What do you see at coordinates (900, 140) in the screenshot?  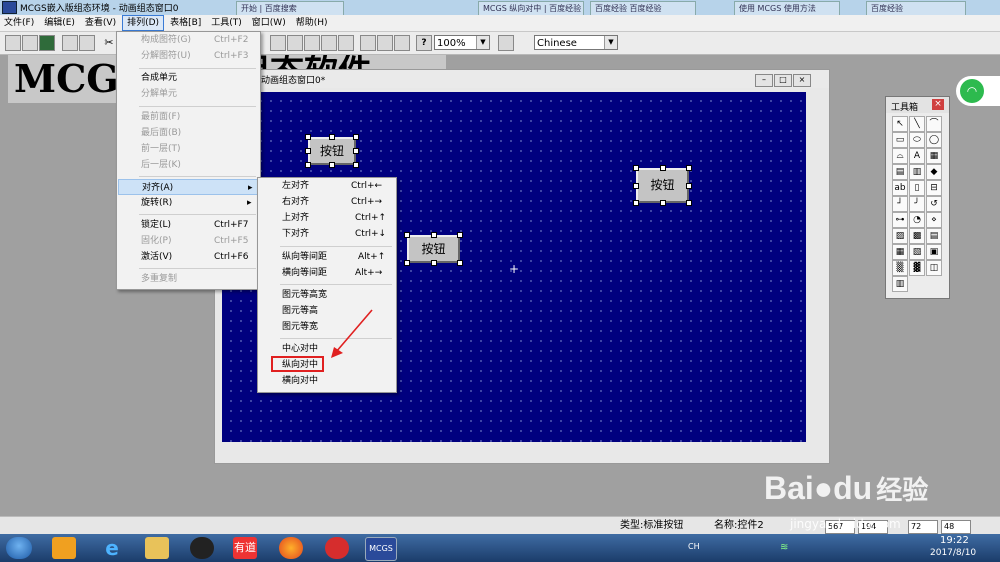 I see `rectangle-icon: ▭` at bounding box center [900, 140].